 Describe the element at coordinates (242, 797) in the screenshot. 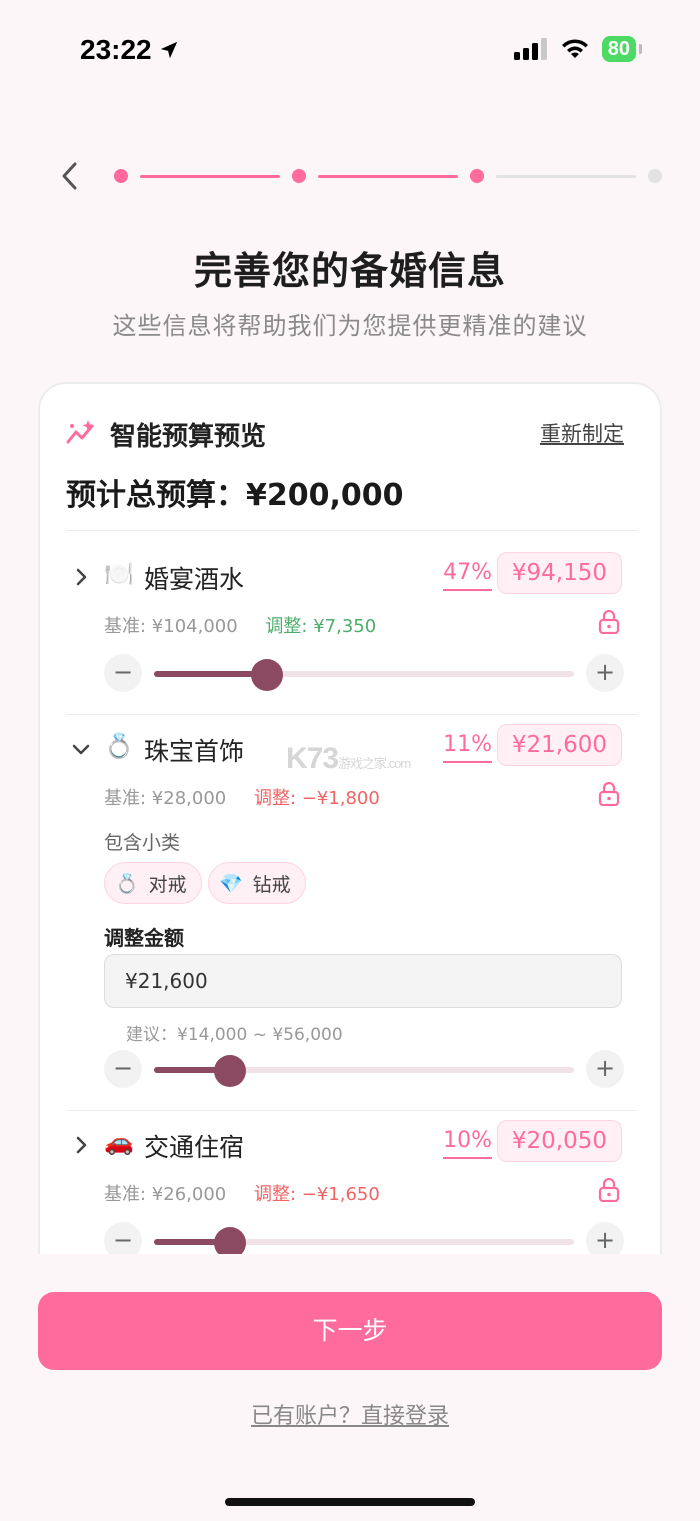

I see `item-meta: 基准: ¥28,000 调整: −¥1,800` at that location.